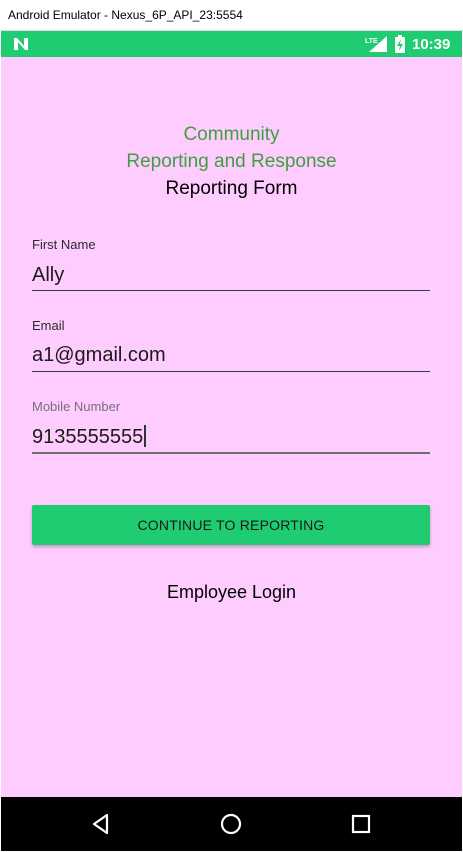  I want to click on continue-to-reporting-button: CONTINUE TO REPORTING, so click(231, 525).